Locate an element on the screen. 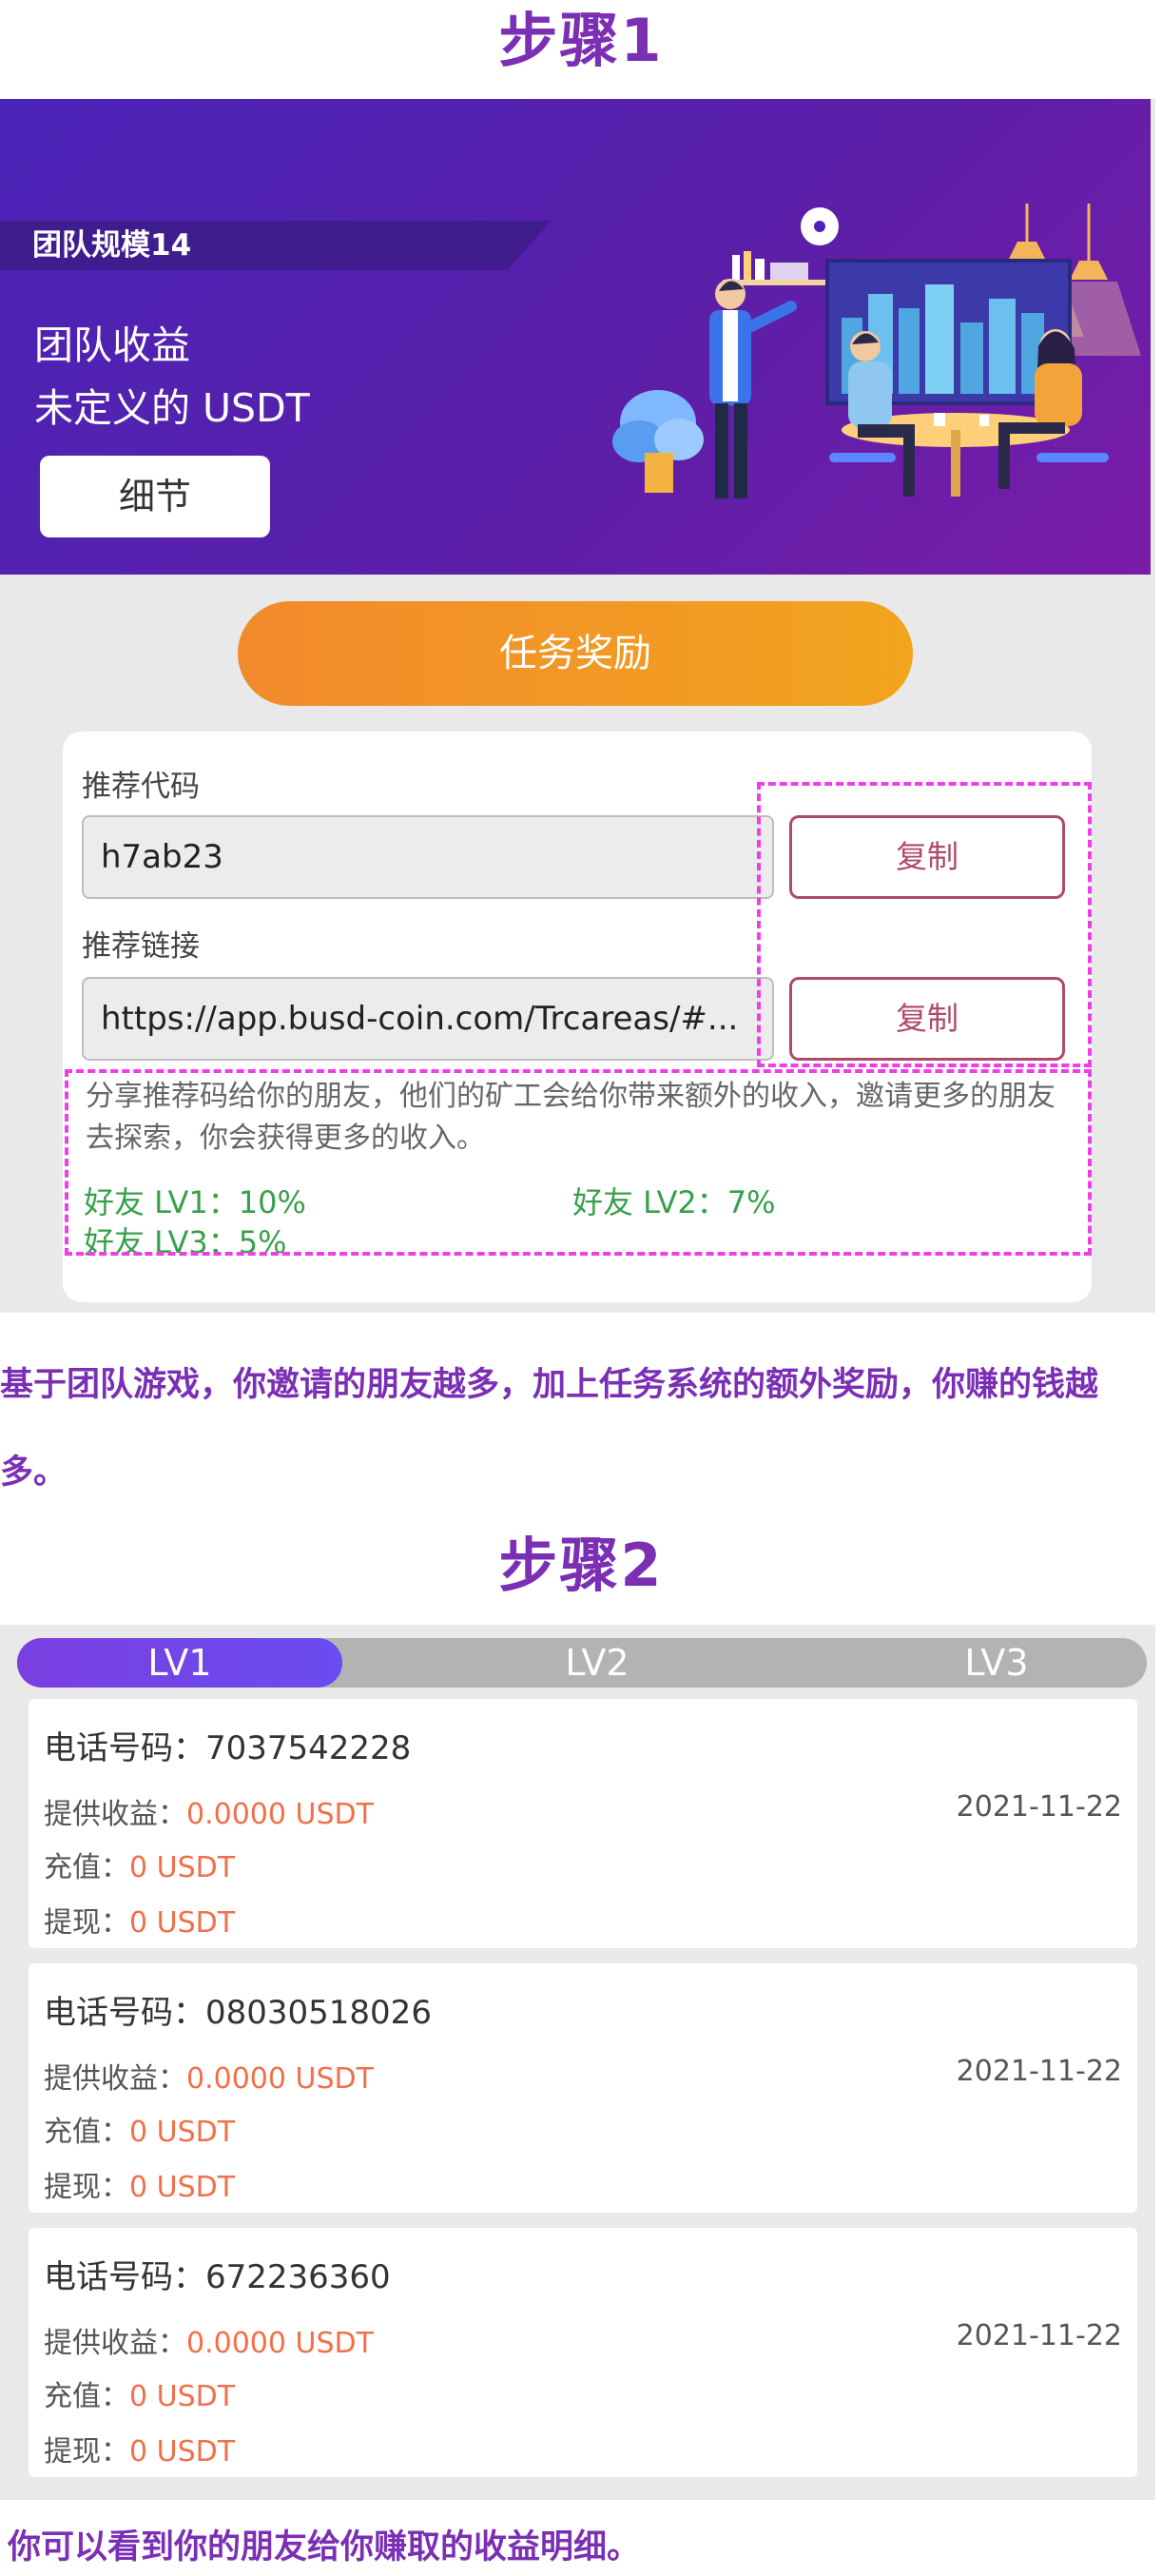 The width and height of the screenshot is (1162, 2576). referral-code-field: h7ab23 is located at coordinates (428, 857).